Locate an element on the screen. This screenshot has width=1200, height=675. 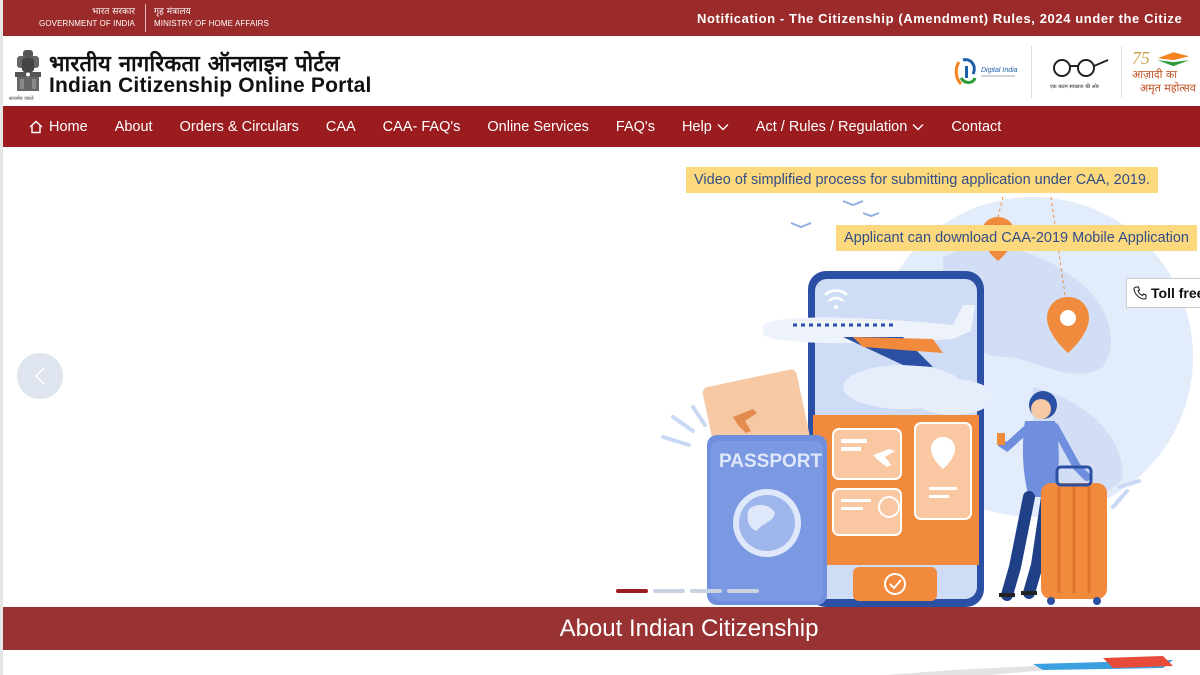
svg-text: 75 is located at coordinates (1141, 58).